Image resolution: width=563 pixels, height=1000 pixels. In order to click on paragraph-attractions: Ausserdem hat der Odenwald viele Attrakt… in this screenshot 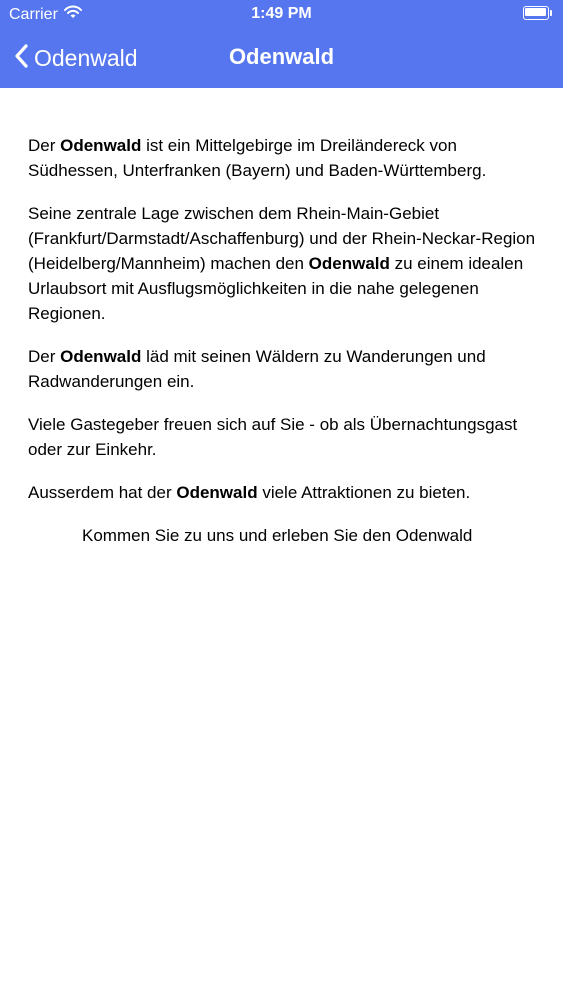, I will do `click(249, 492)`.